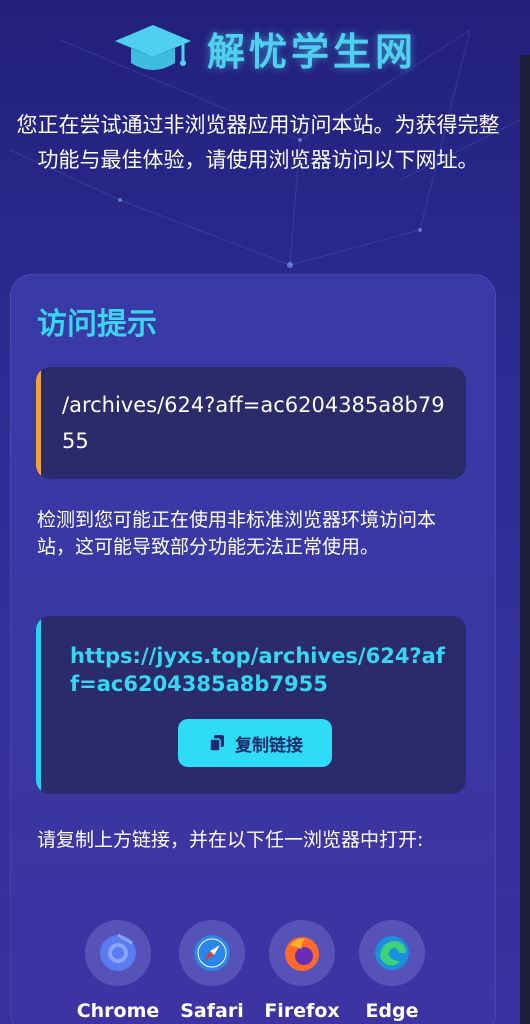 The height and width of the screenshot is (1024, 530). I want to click on path-box: /archives/624?aff=ac6204385a8b7955, so click(251, 423).